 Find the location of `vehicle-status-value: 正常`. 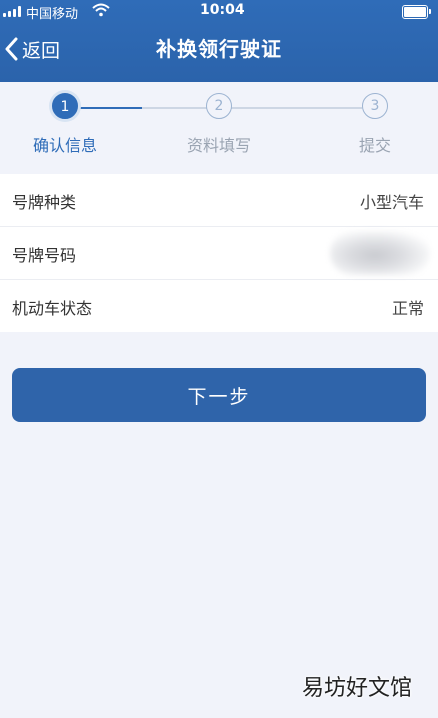

vehicle-status-value: 正常 is located at coordinates (407, 308).